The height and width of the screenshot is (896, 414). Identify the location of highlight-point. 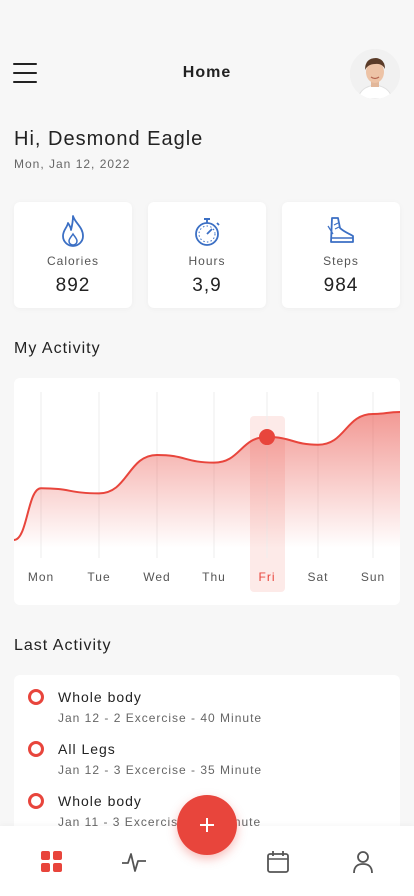
(267, 437).